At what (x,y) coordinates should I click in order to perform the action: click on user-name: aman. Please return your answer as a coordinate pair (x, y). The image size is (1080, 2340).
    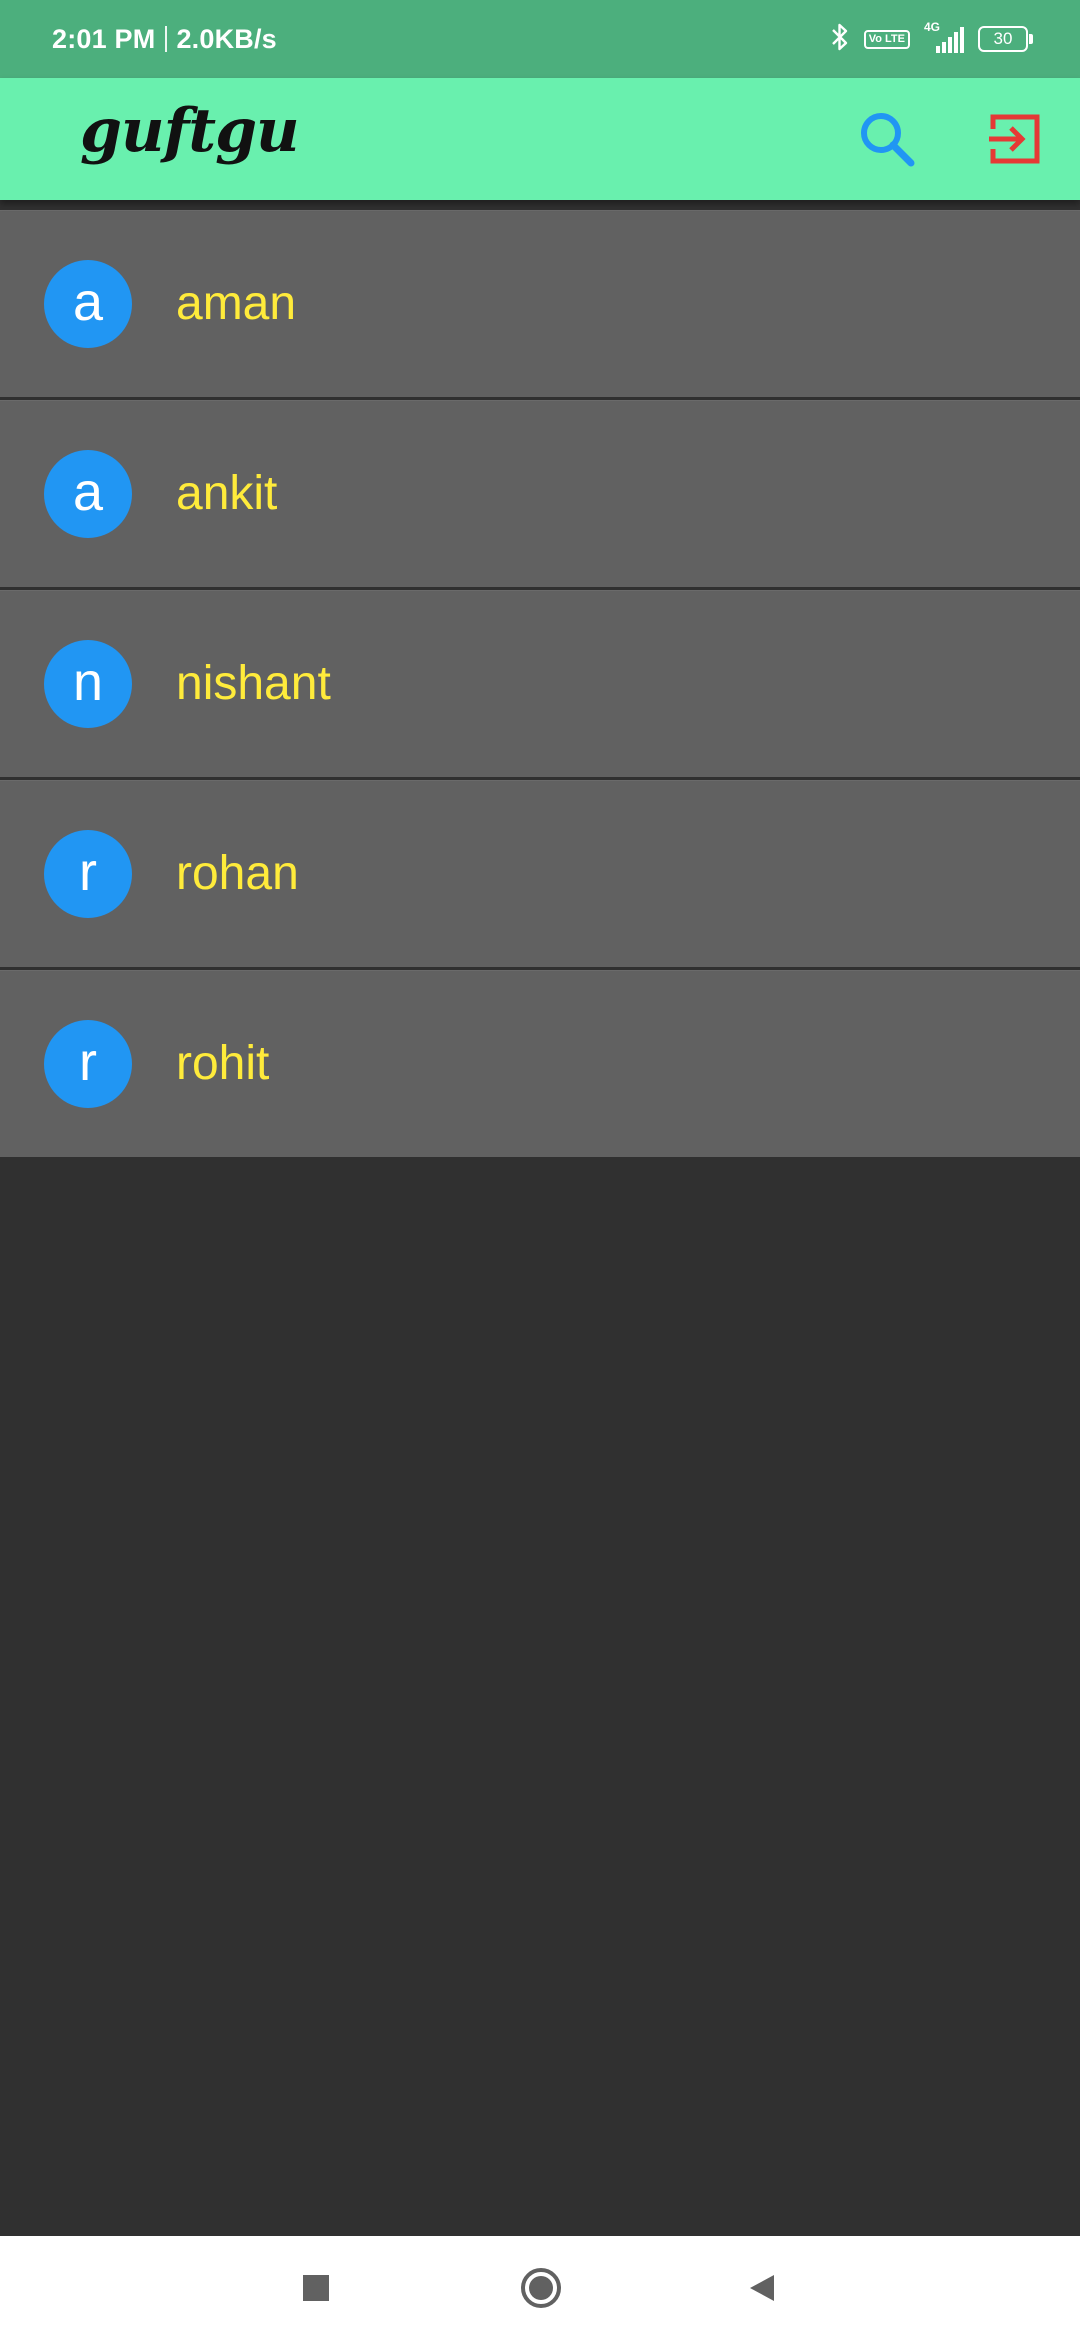
    Looking at the image, I should click on (236, 303).